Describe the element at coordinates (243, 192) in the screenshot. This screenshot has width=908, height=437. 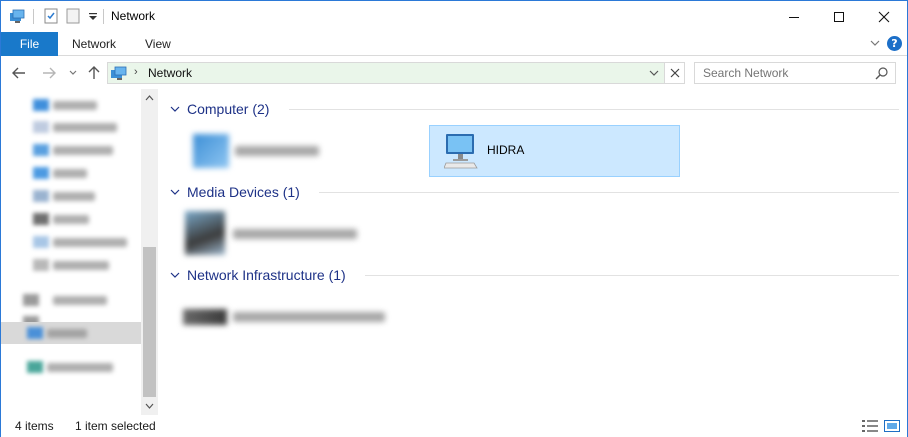
I see `group-label: Media Devices (1)` at that location.